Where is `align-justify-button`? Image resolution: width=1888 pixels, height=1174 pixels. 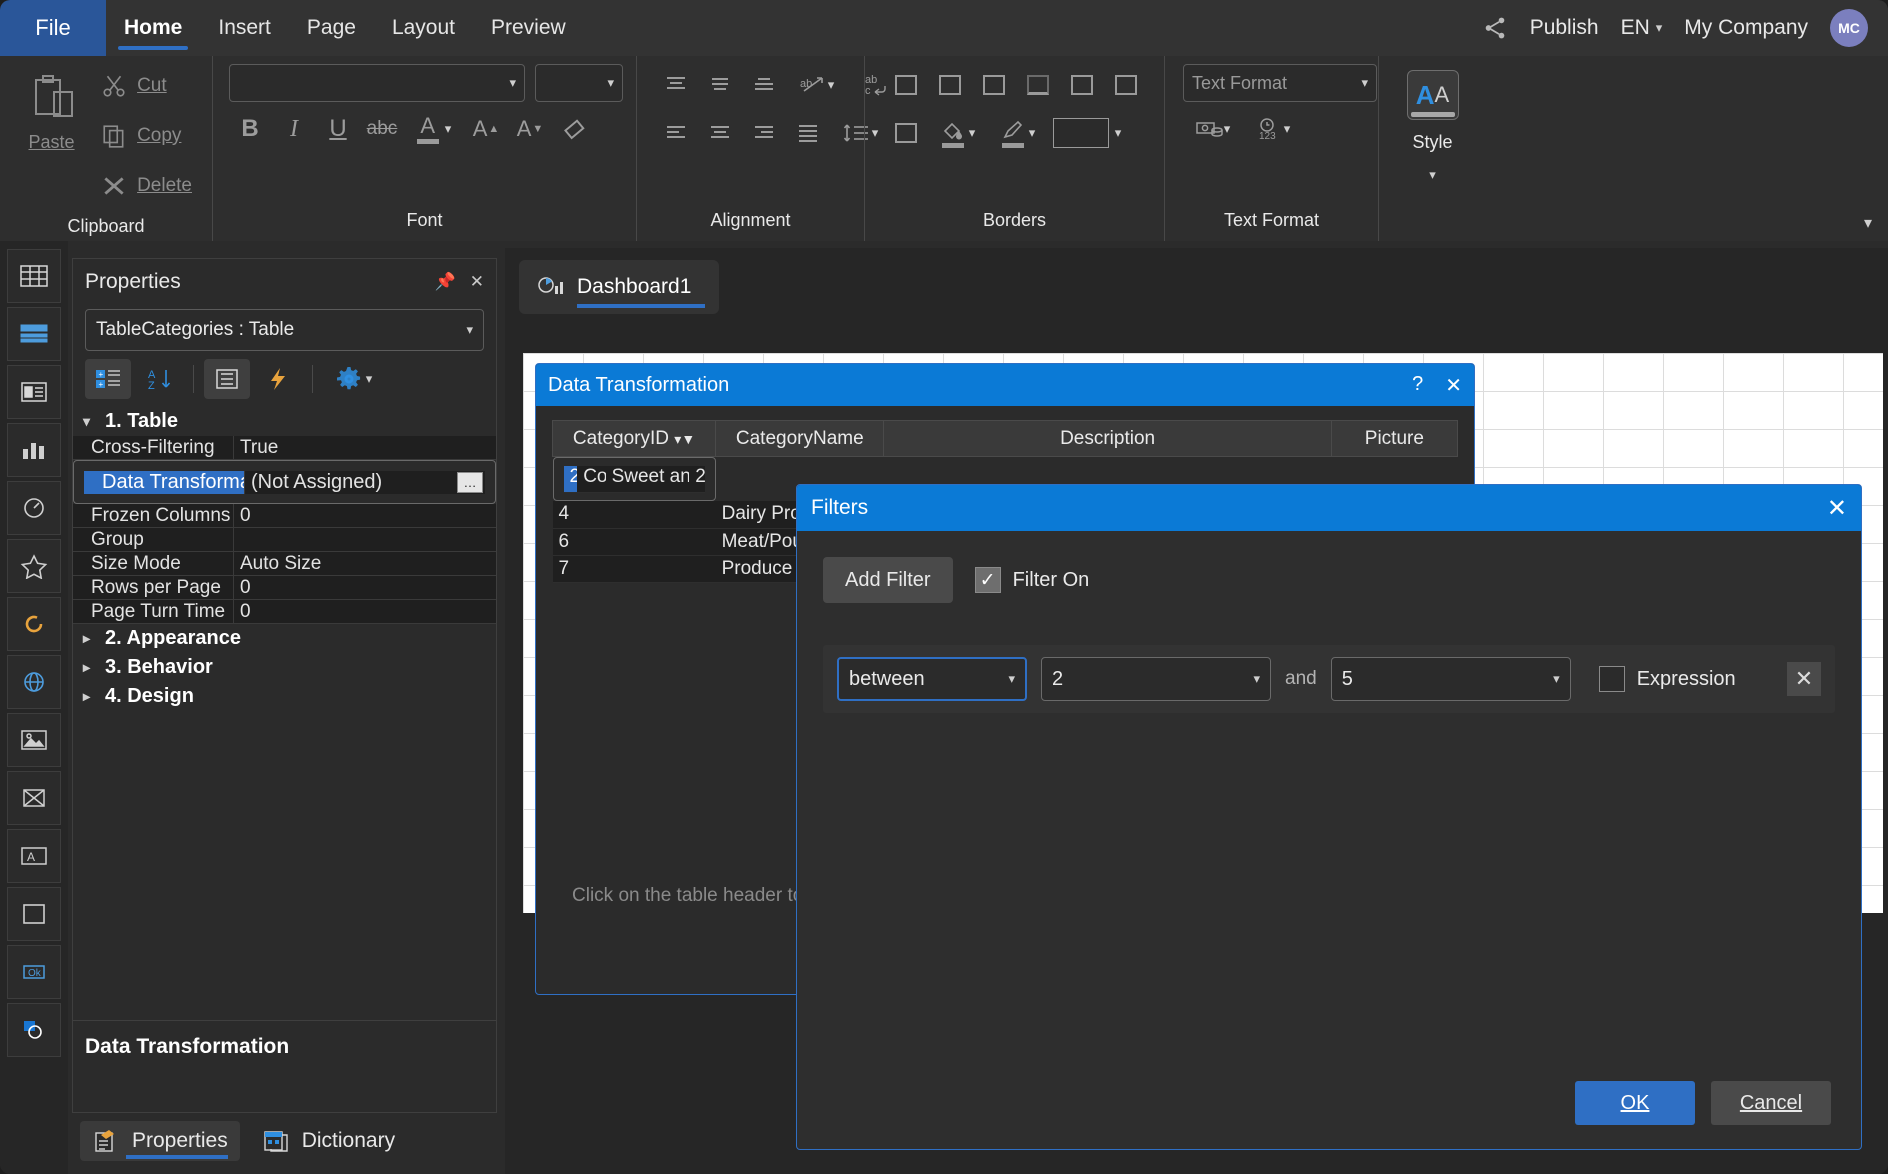 align-justify-button is located at coordinates (808, 133).